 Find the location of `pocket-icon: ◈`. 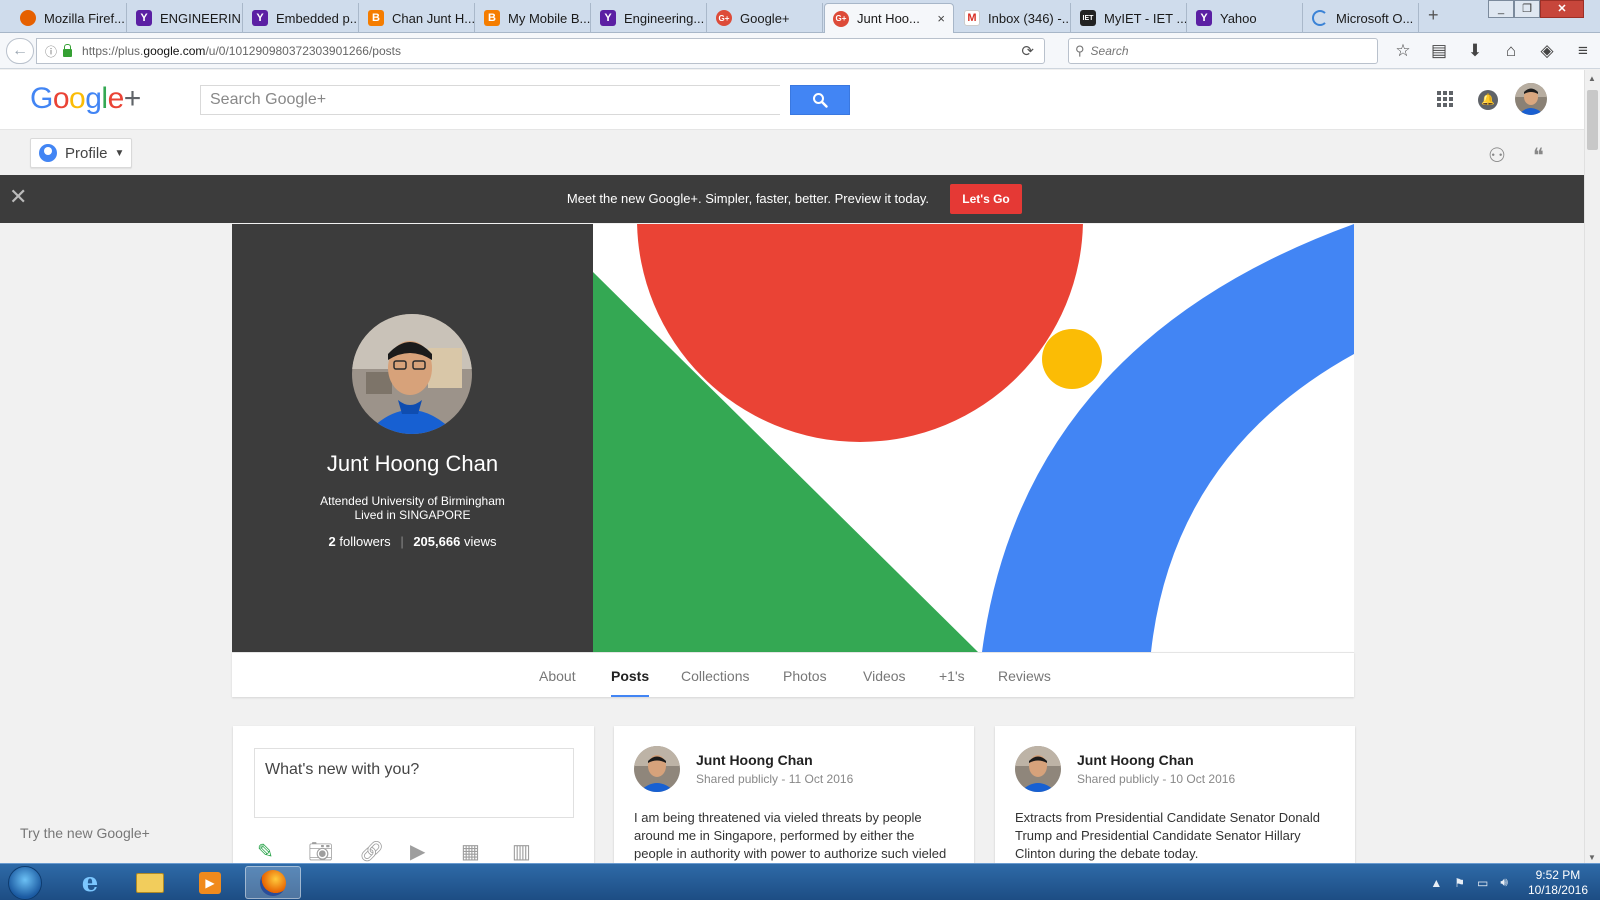

pocket-icon: ◈ is located at coordinates (1547, 51).